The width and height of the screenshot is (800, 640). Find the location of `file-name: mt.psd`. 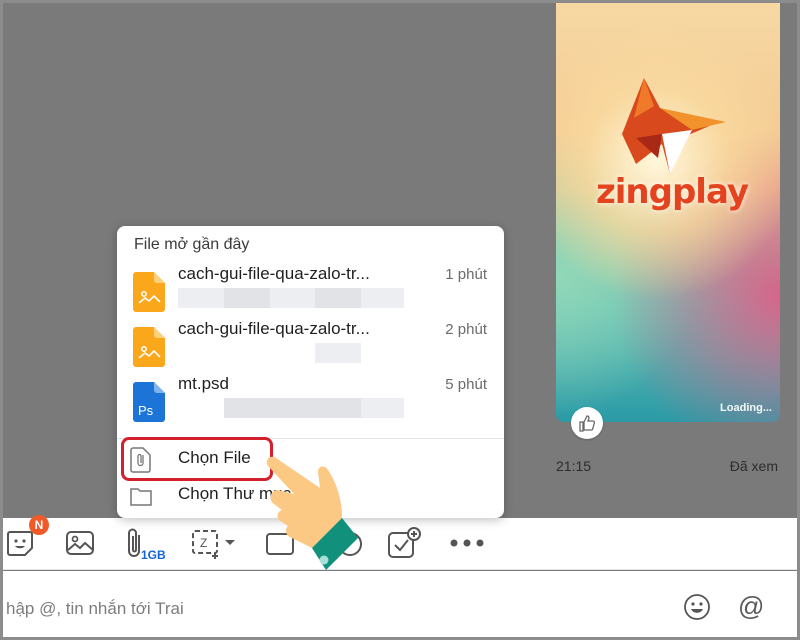

file-name: mt.psd is located at coordinates (204, 383).